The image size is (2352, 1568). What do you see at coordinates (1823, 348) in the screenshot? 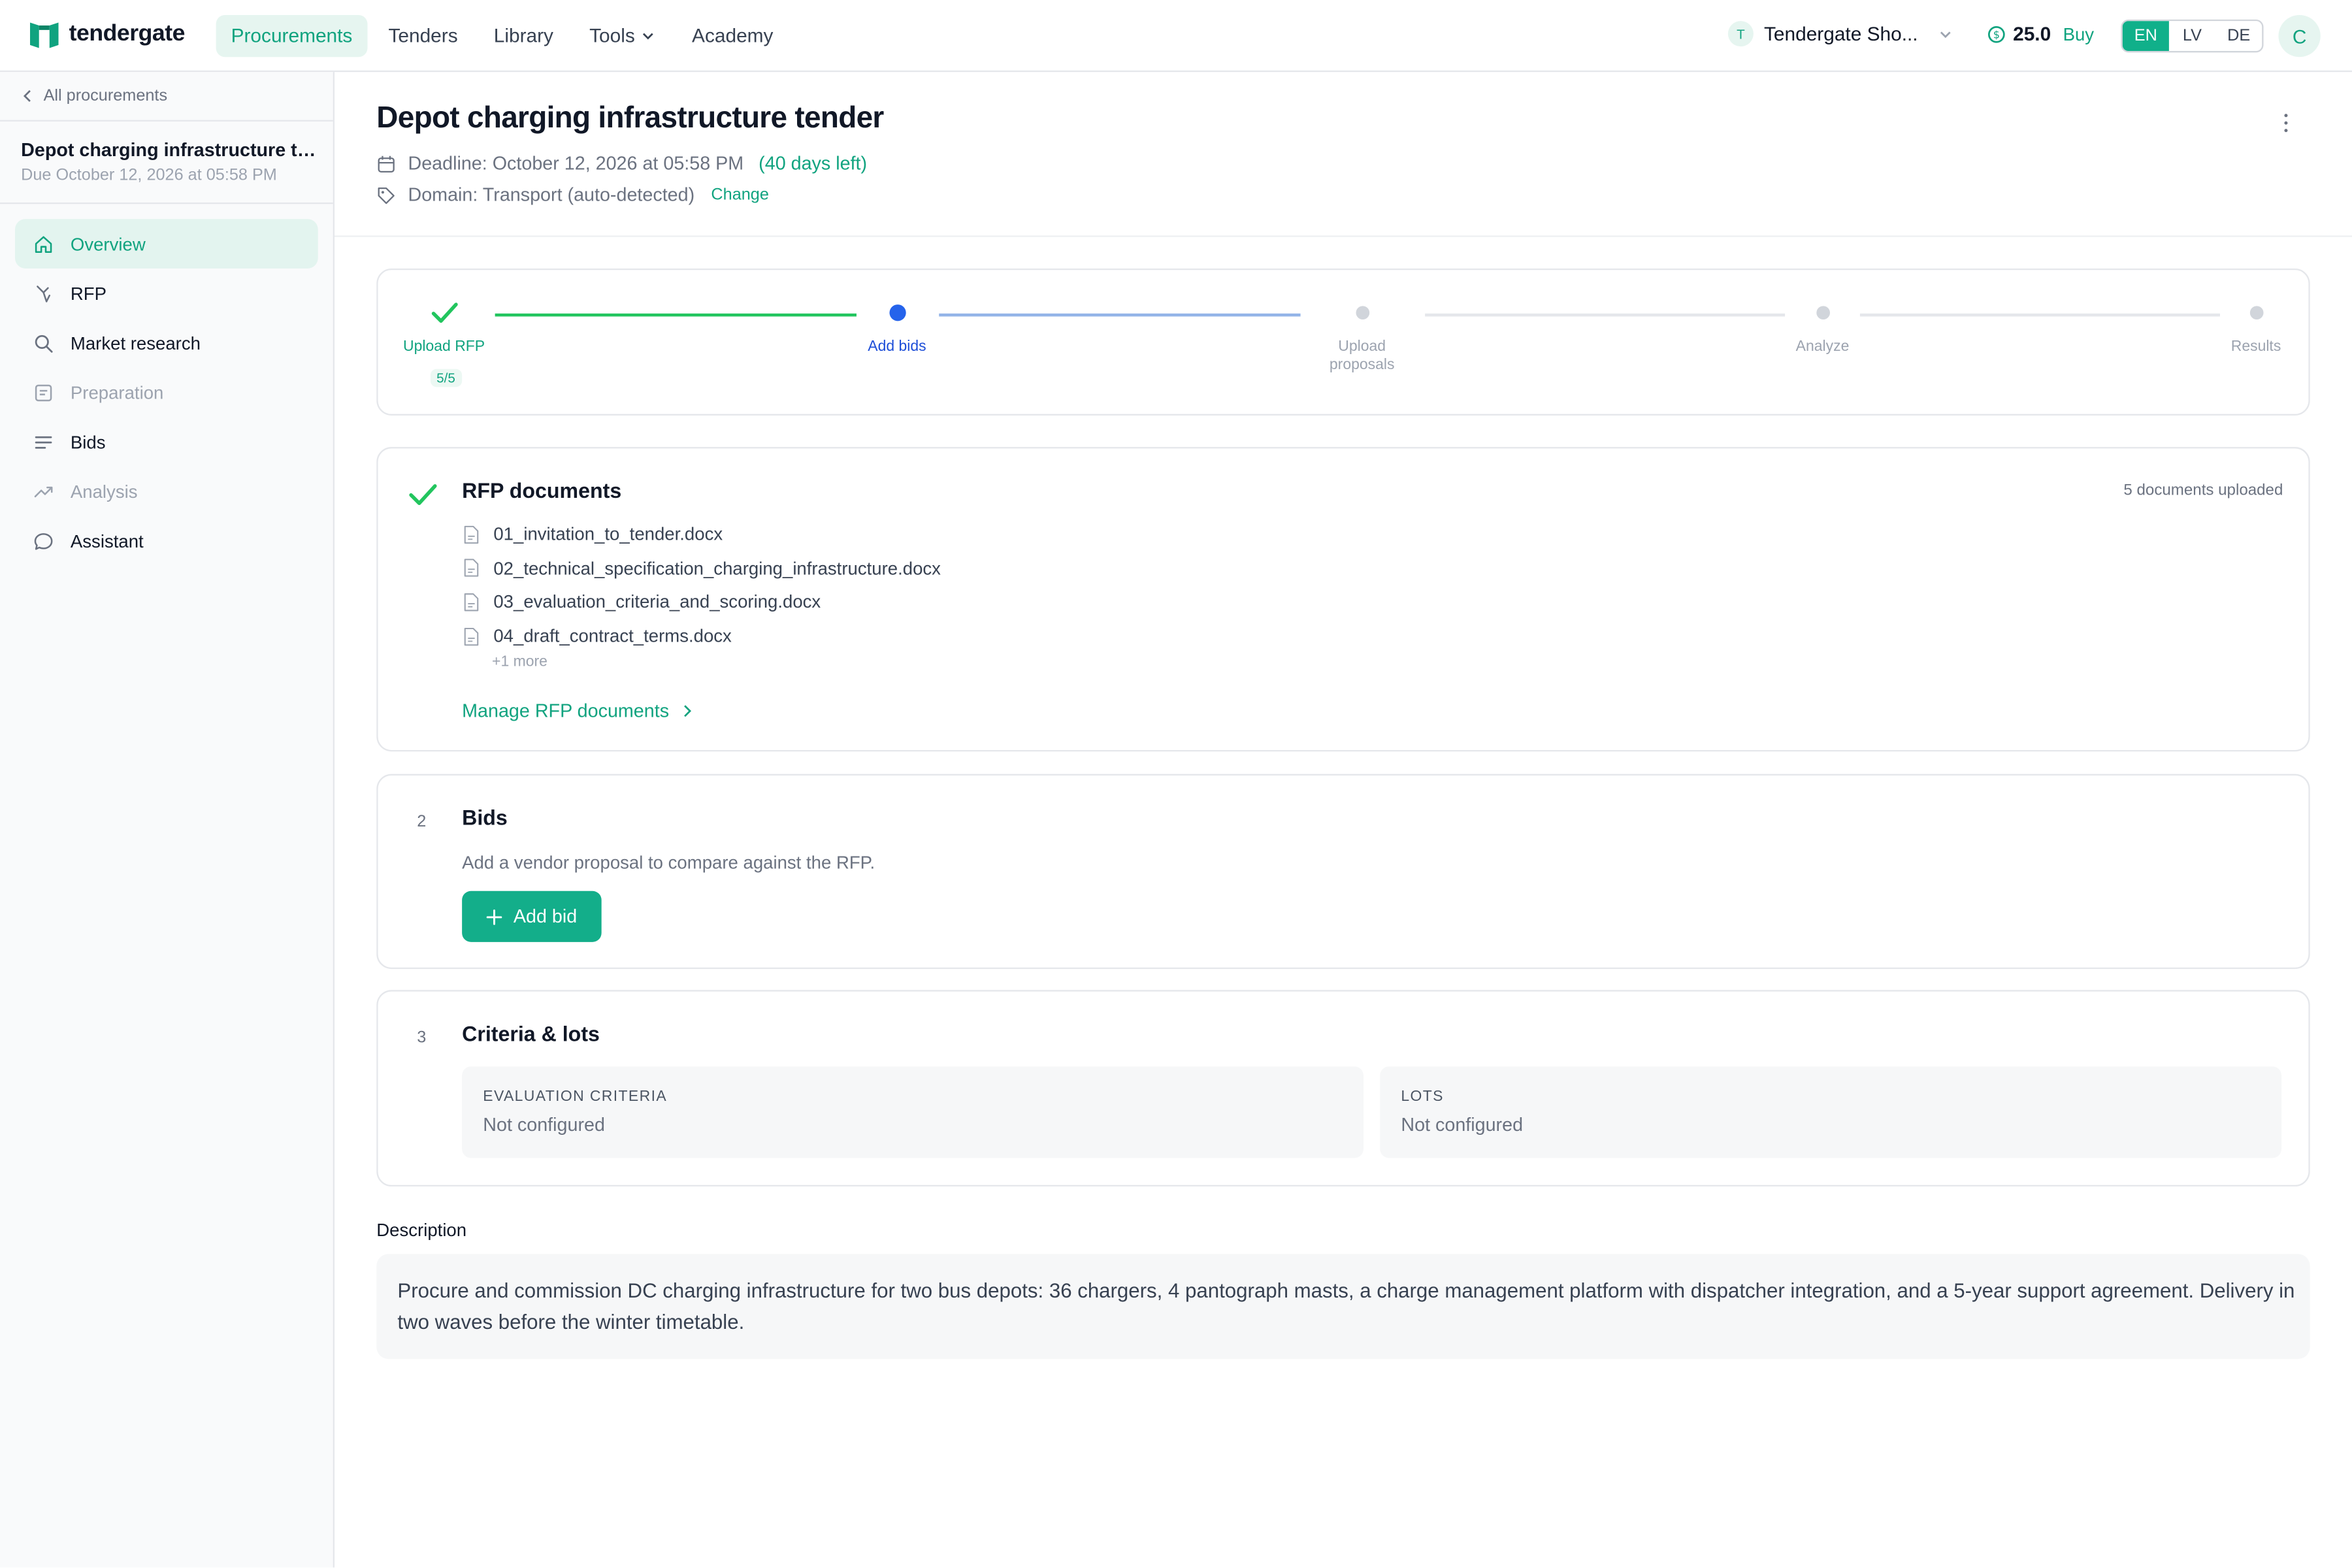
I see `step-analyze: Analyze` at bounding box center [1823, 348].